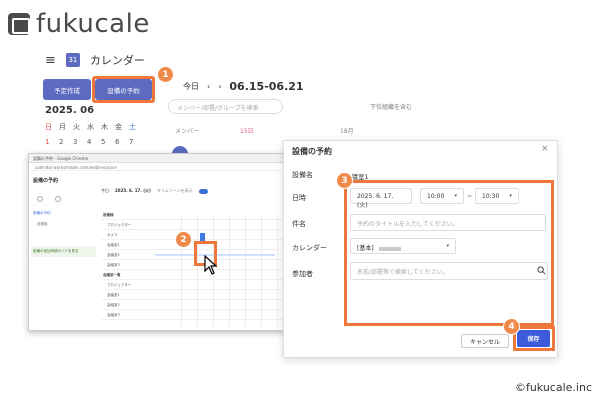 Image resolution: width=600 pixels, height=400 pixels. What do you see at coordinates (72, 60) in the screenshot?
I see `calendar-app-icon: 31` at bounding box center [72, 60].